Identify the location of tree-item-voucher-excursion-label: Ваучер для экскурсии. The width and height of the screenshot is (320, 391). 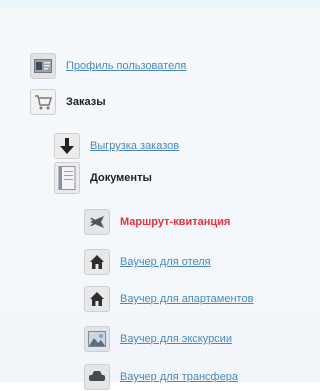
(176, 339).